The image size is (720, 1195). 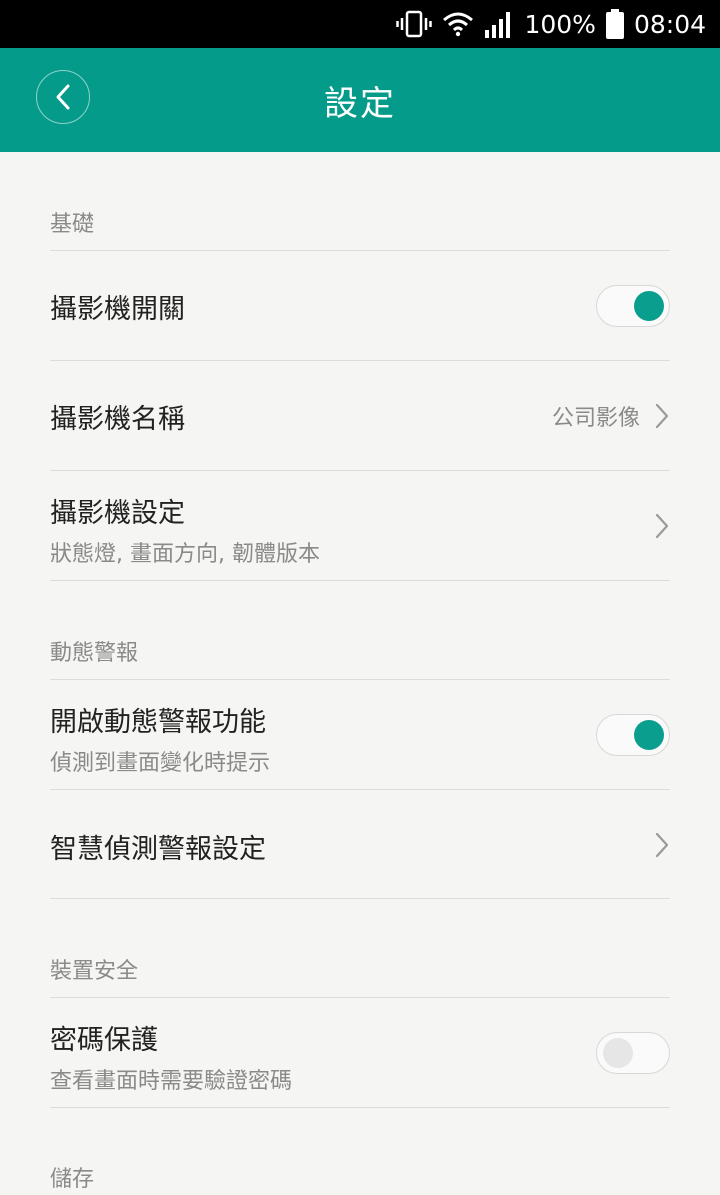 I want to click on smart-detection-label: 智慧偵測警報設定, so click(x=158, y=849).